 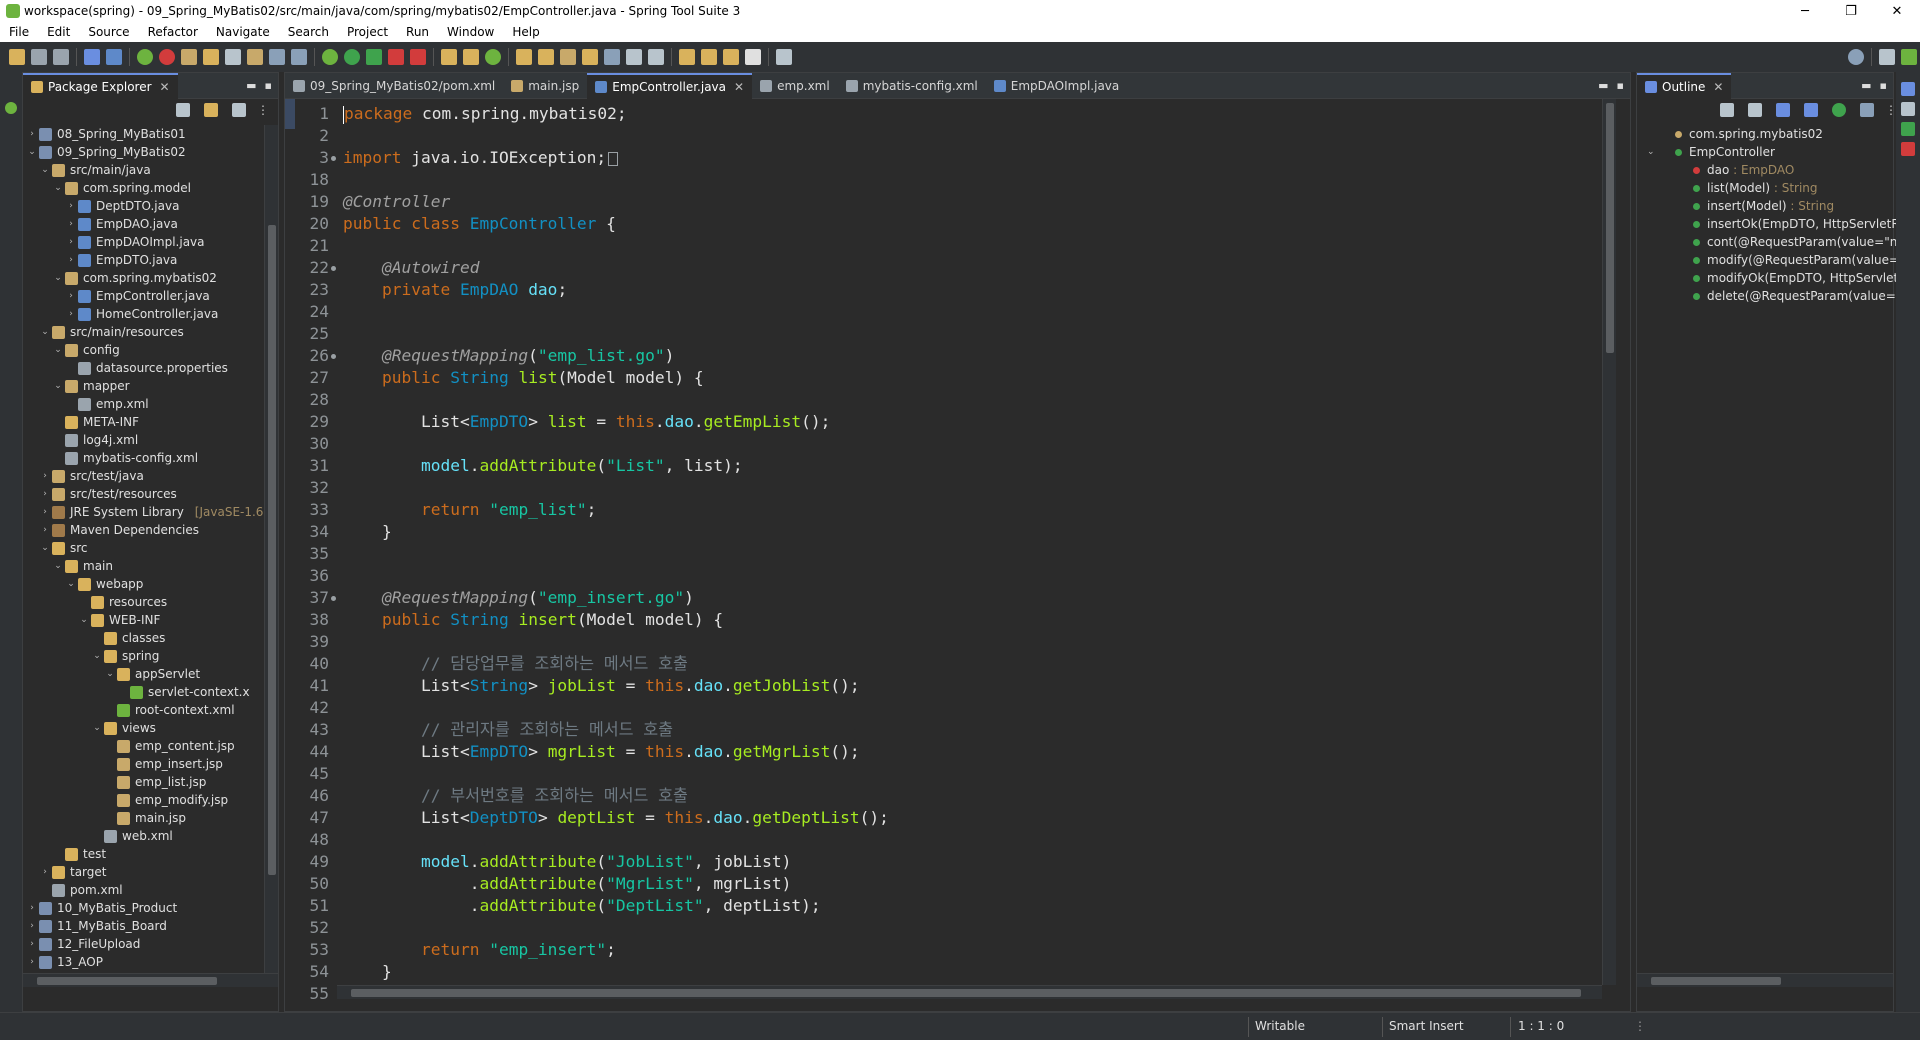 What do you see at coordinates (143, 710) in the screenshot?
I see `tree-item: root-context.xml` at bounding box center [143, 710].